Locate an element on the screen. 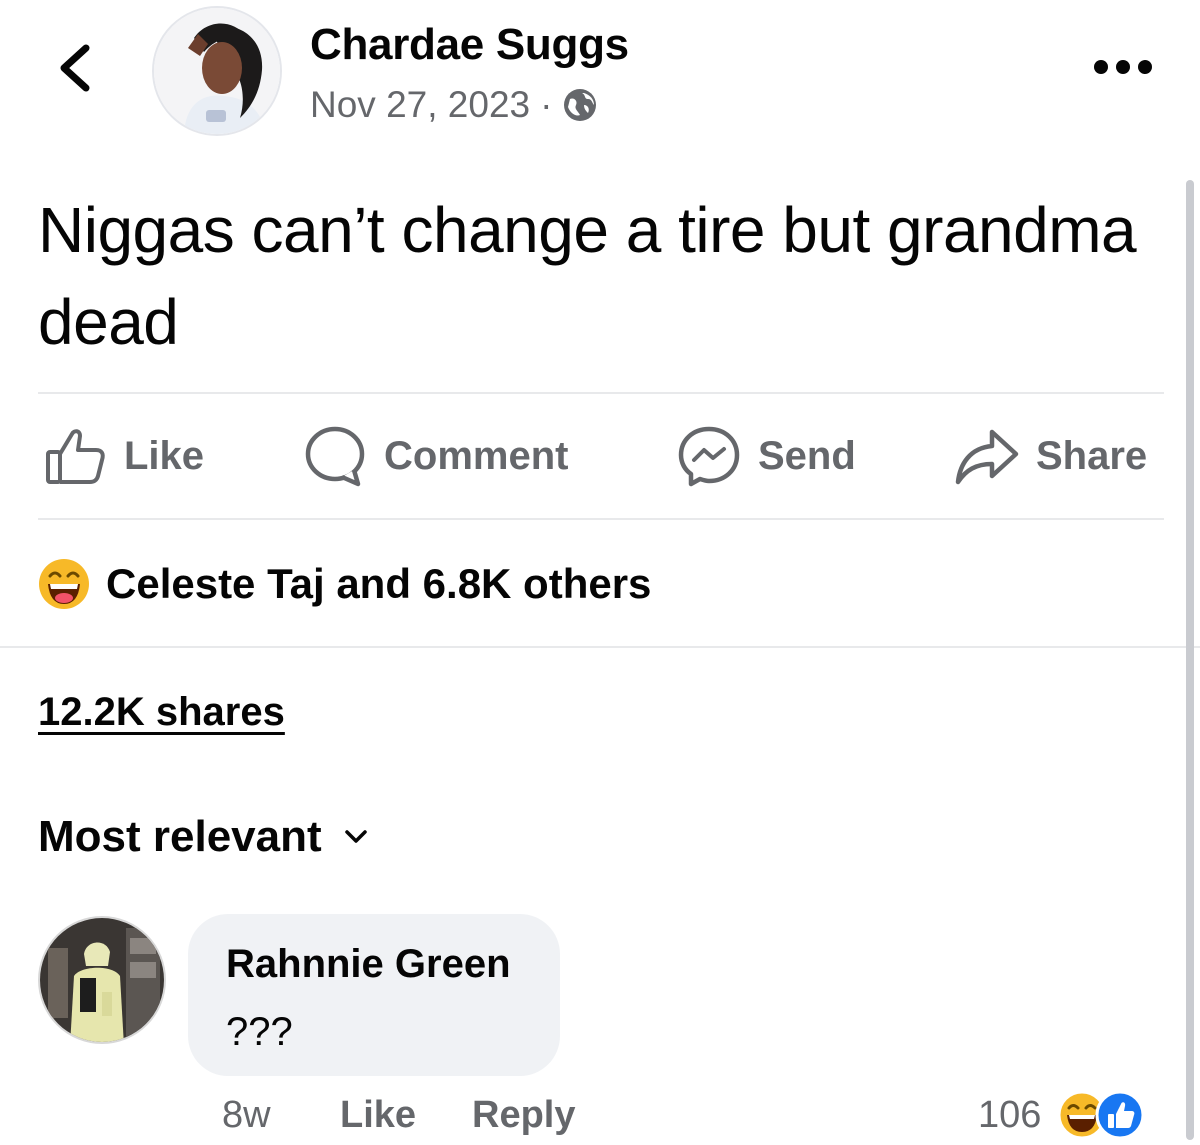  messenger-icon is located at coordinates (709, 456).